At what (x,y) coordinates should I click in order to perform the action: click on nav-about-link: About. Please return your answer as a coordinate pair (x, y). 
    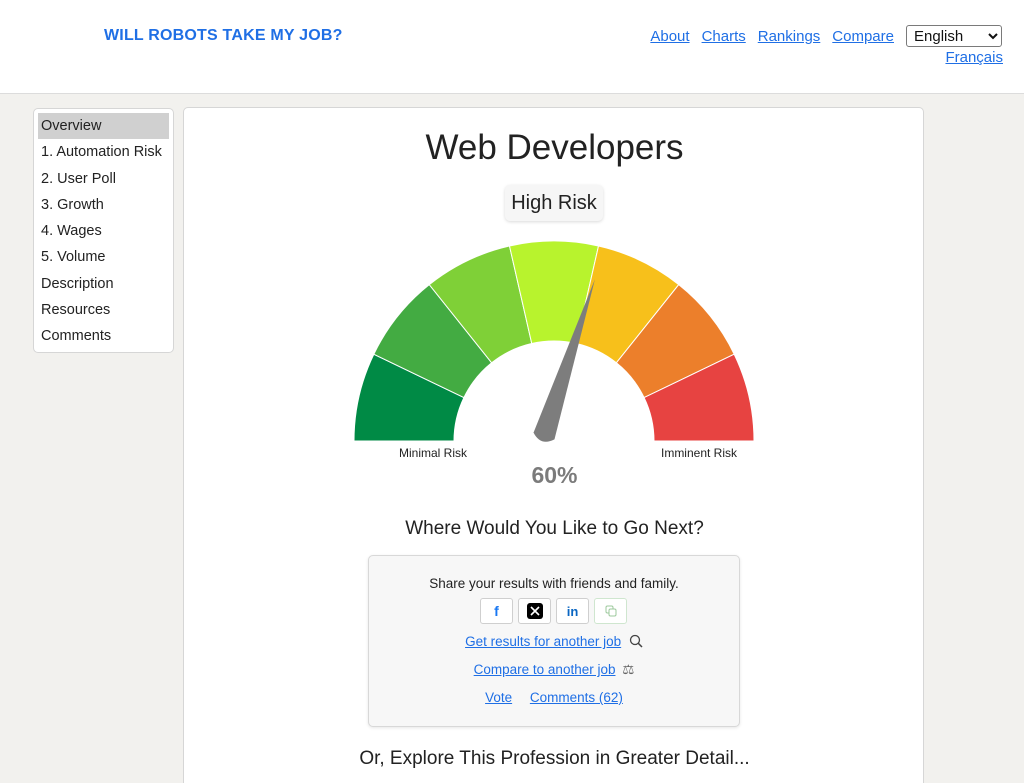
    Looking at the image, I should click on (669, 36).